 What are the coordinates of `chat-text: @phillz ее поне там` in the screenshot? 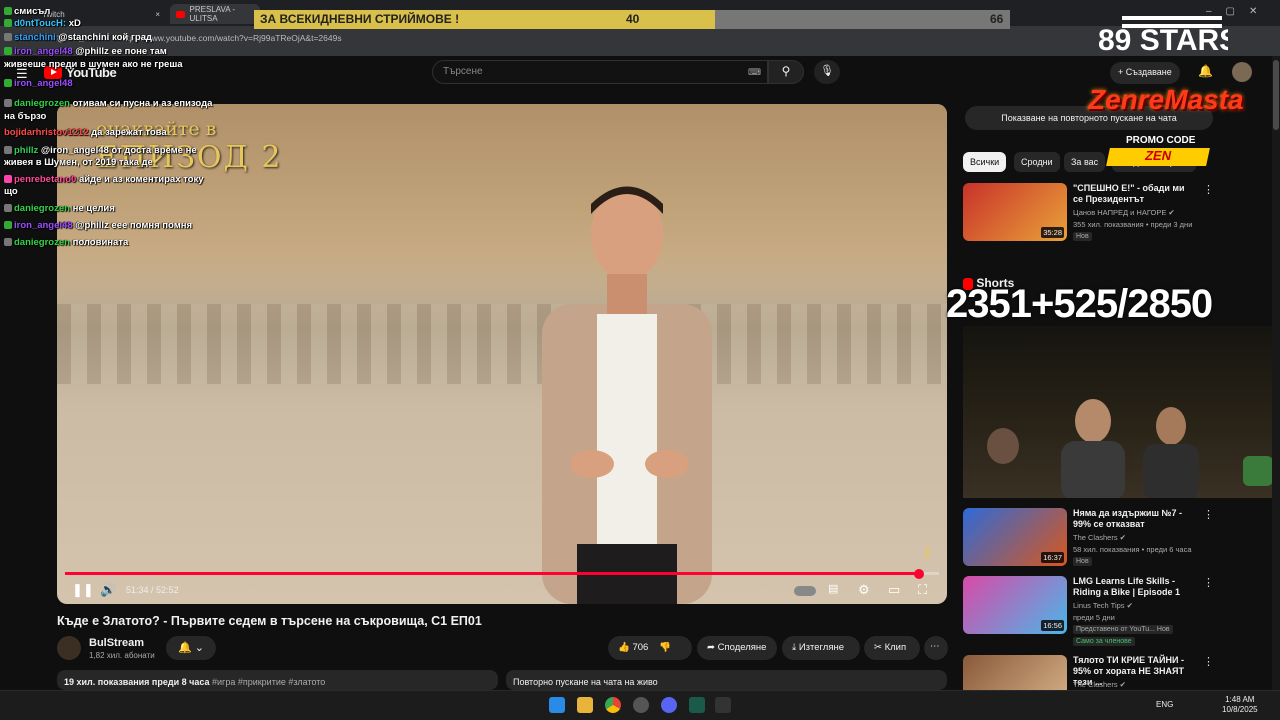 It's located at (121, 51).